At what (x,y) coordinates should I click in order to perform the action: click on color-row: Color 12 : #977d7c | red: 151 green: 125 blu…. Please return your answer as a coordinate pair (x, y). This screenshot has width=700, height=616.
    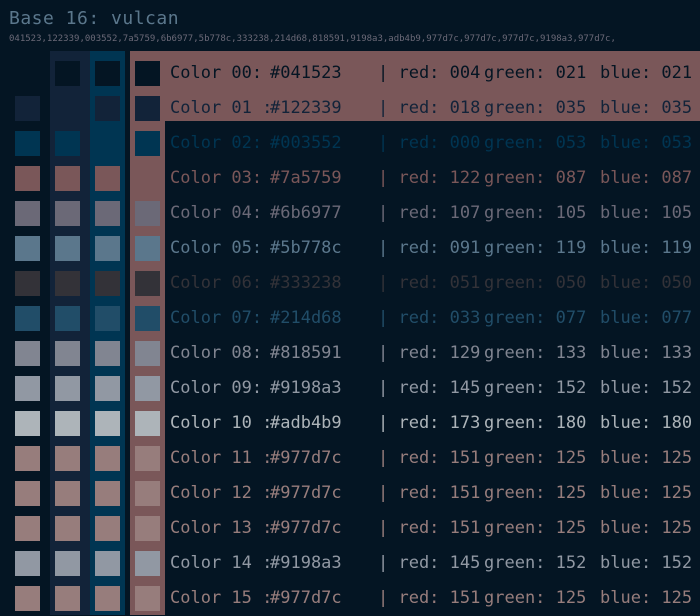
    Looking at the image, I should click on (415, 493).